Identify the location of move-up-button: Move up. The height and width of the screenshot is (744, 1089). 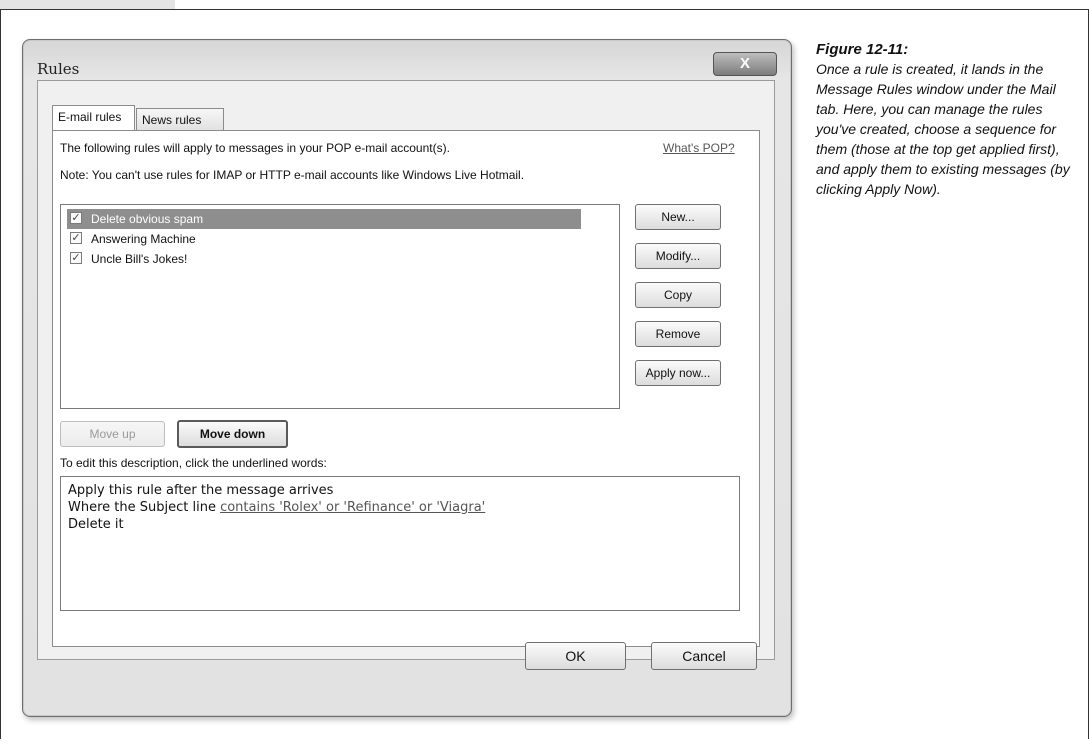
(112, 434).